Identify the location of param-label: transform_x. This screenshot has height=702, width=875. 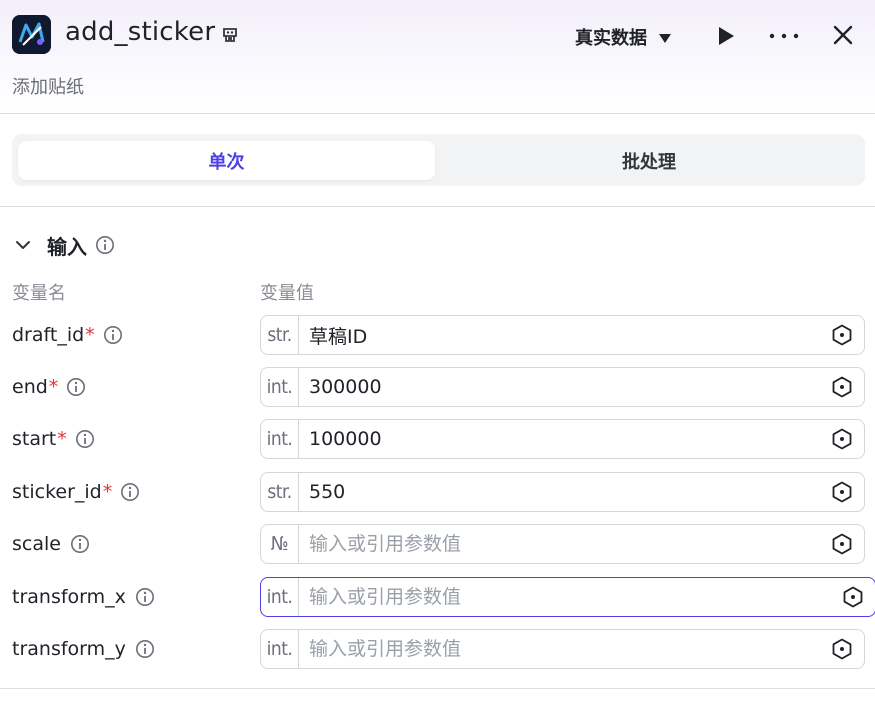
(83, 597).